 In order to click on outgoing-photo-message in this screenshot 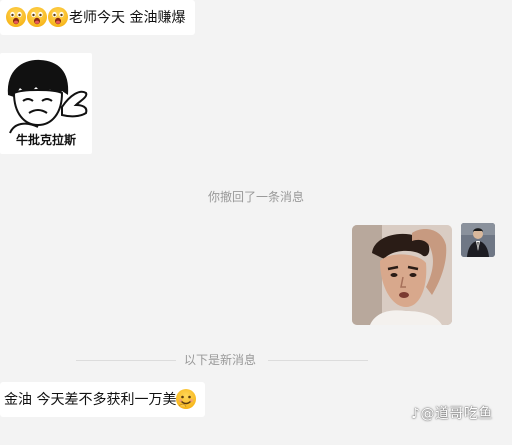, I will do `click(402, 275)`.